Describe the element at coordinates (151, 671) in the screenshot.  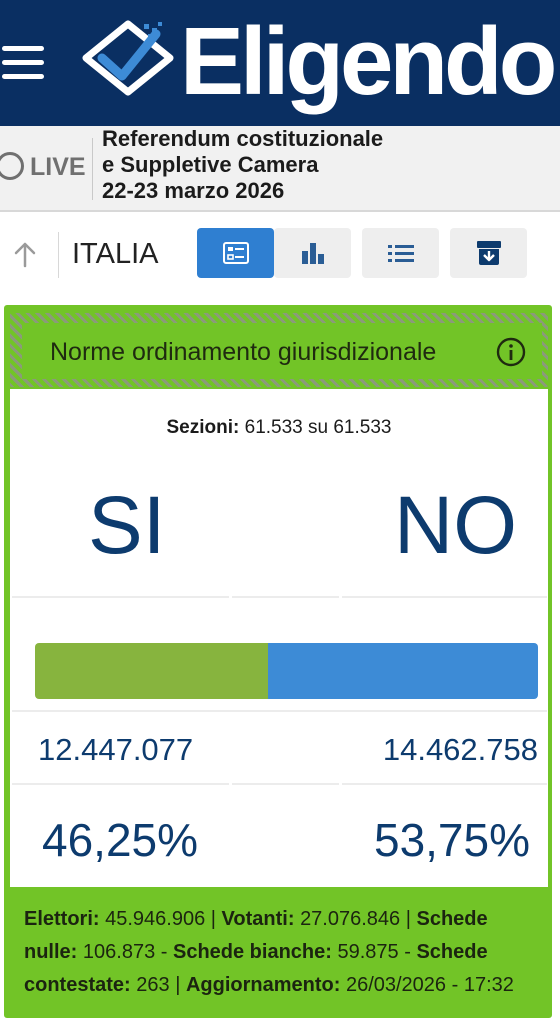
I see `result-bar-si` at that location.